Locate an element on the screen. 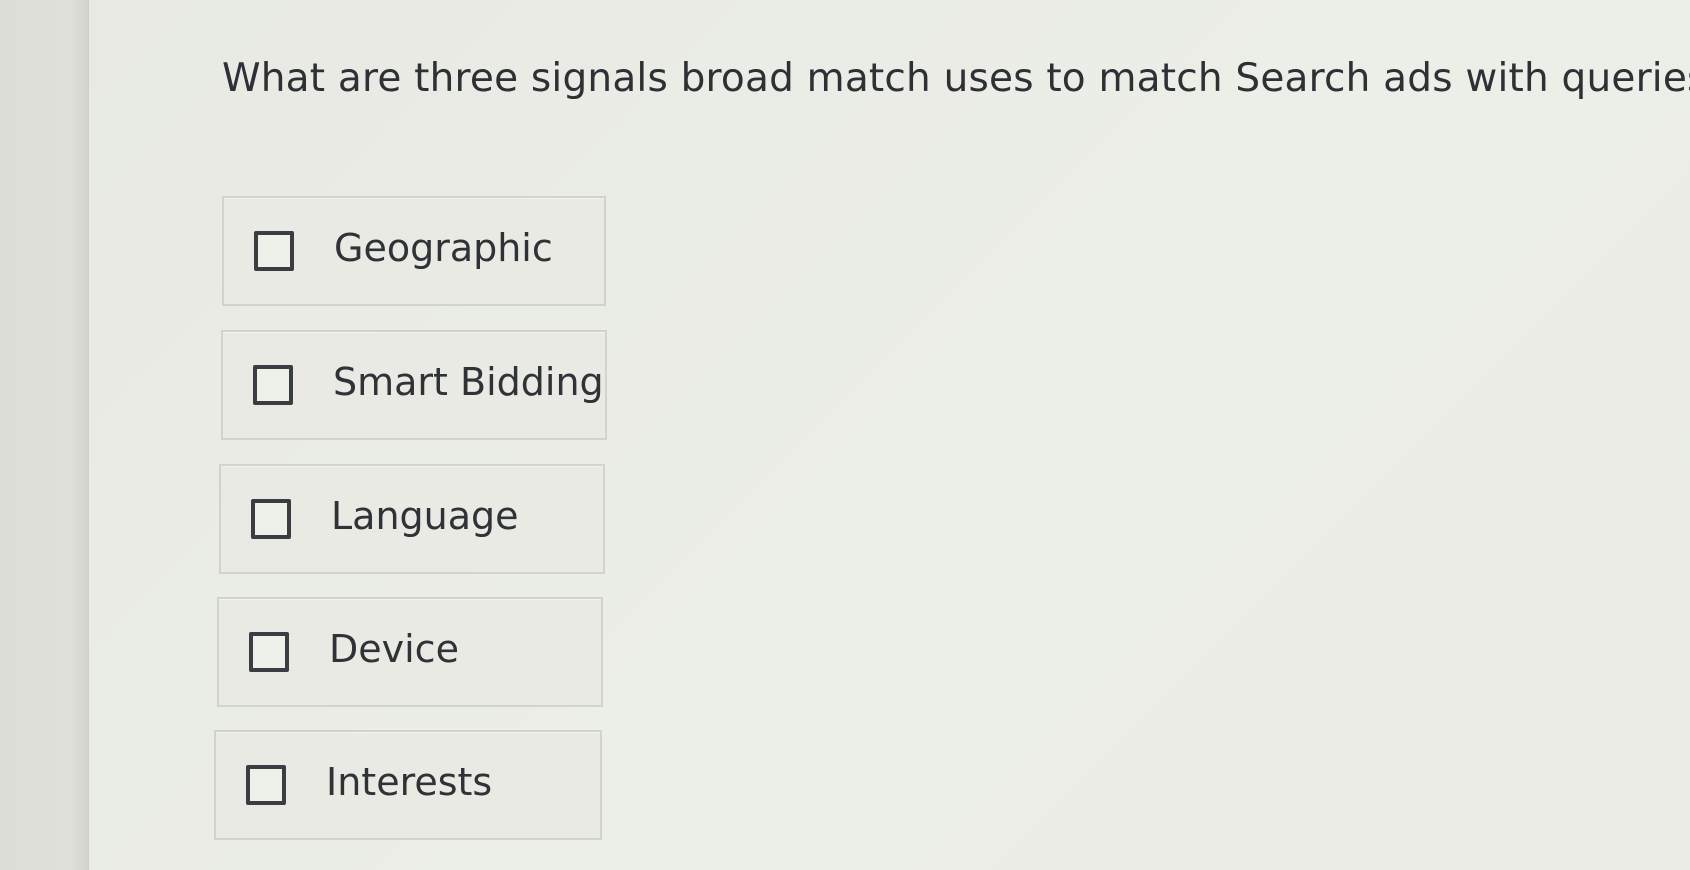  option-language: Language is located at coordinates (412, 519).